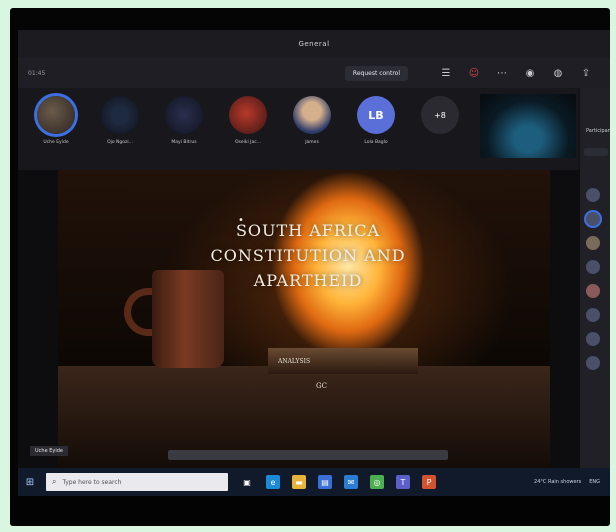 This screenshot has width=616, height=532. What do you see at coordinates (403, 482) in the screenshot?
I see `teams-icon: T` at bounding box center [403, 482].